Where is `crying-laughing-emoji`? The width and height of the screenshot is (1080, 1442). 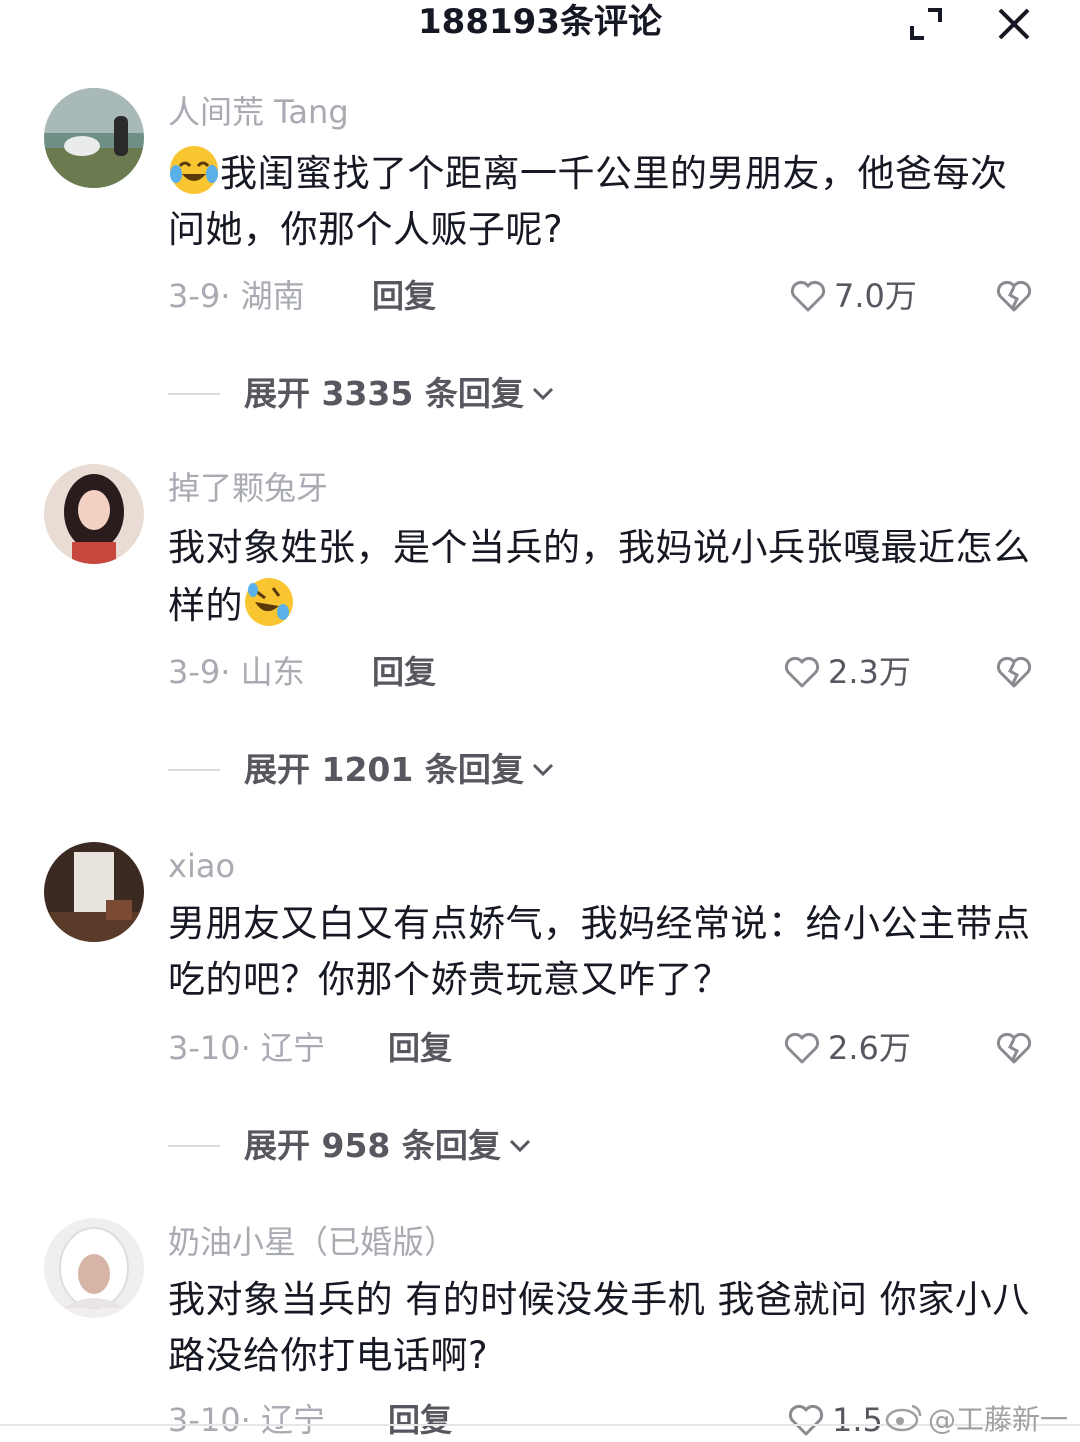 crying-laughing-emoji is located at coordinates (194, 170).